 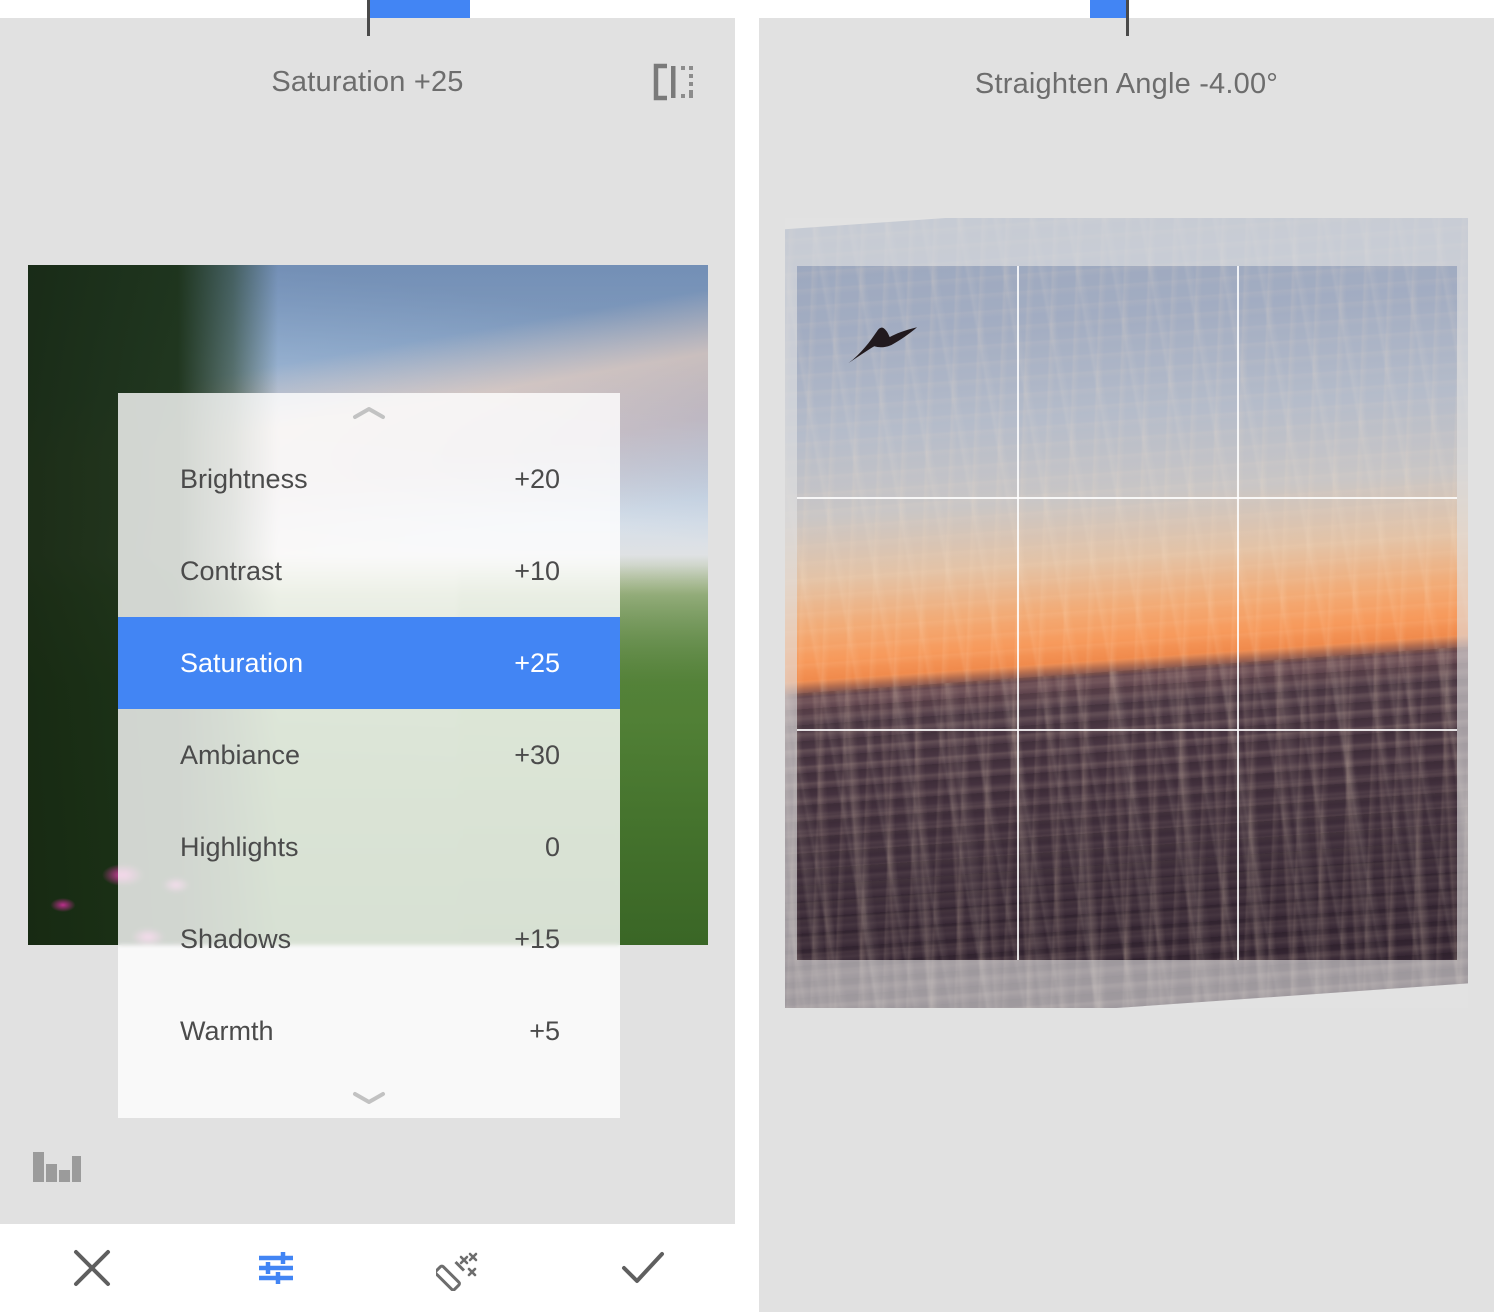 I want to click on adjustment-label: Saturation, so click(x=242, y=662).